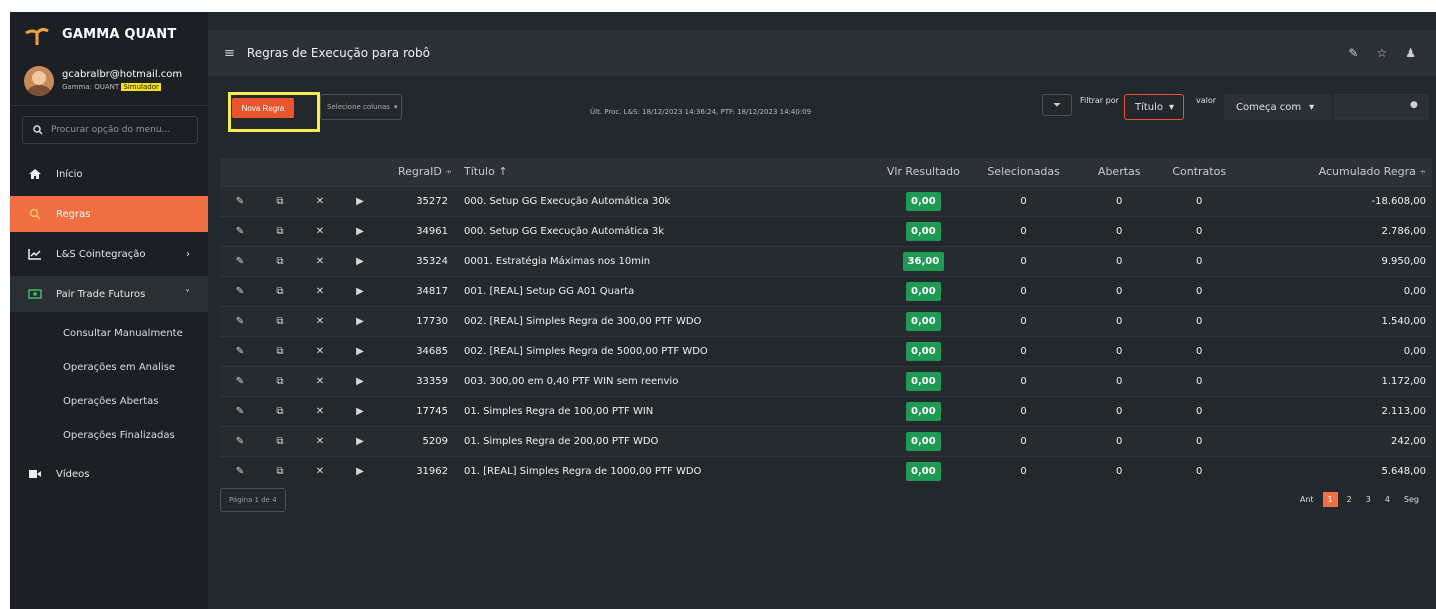  What do you see at coordinates (1119, 172) in the screenshot?
I see `col-abertas: Abertas` at bounding box center [1119, 172].